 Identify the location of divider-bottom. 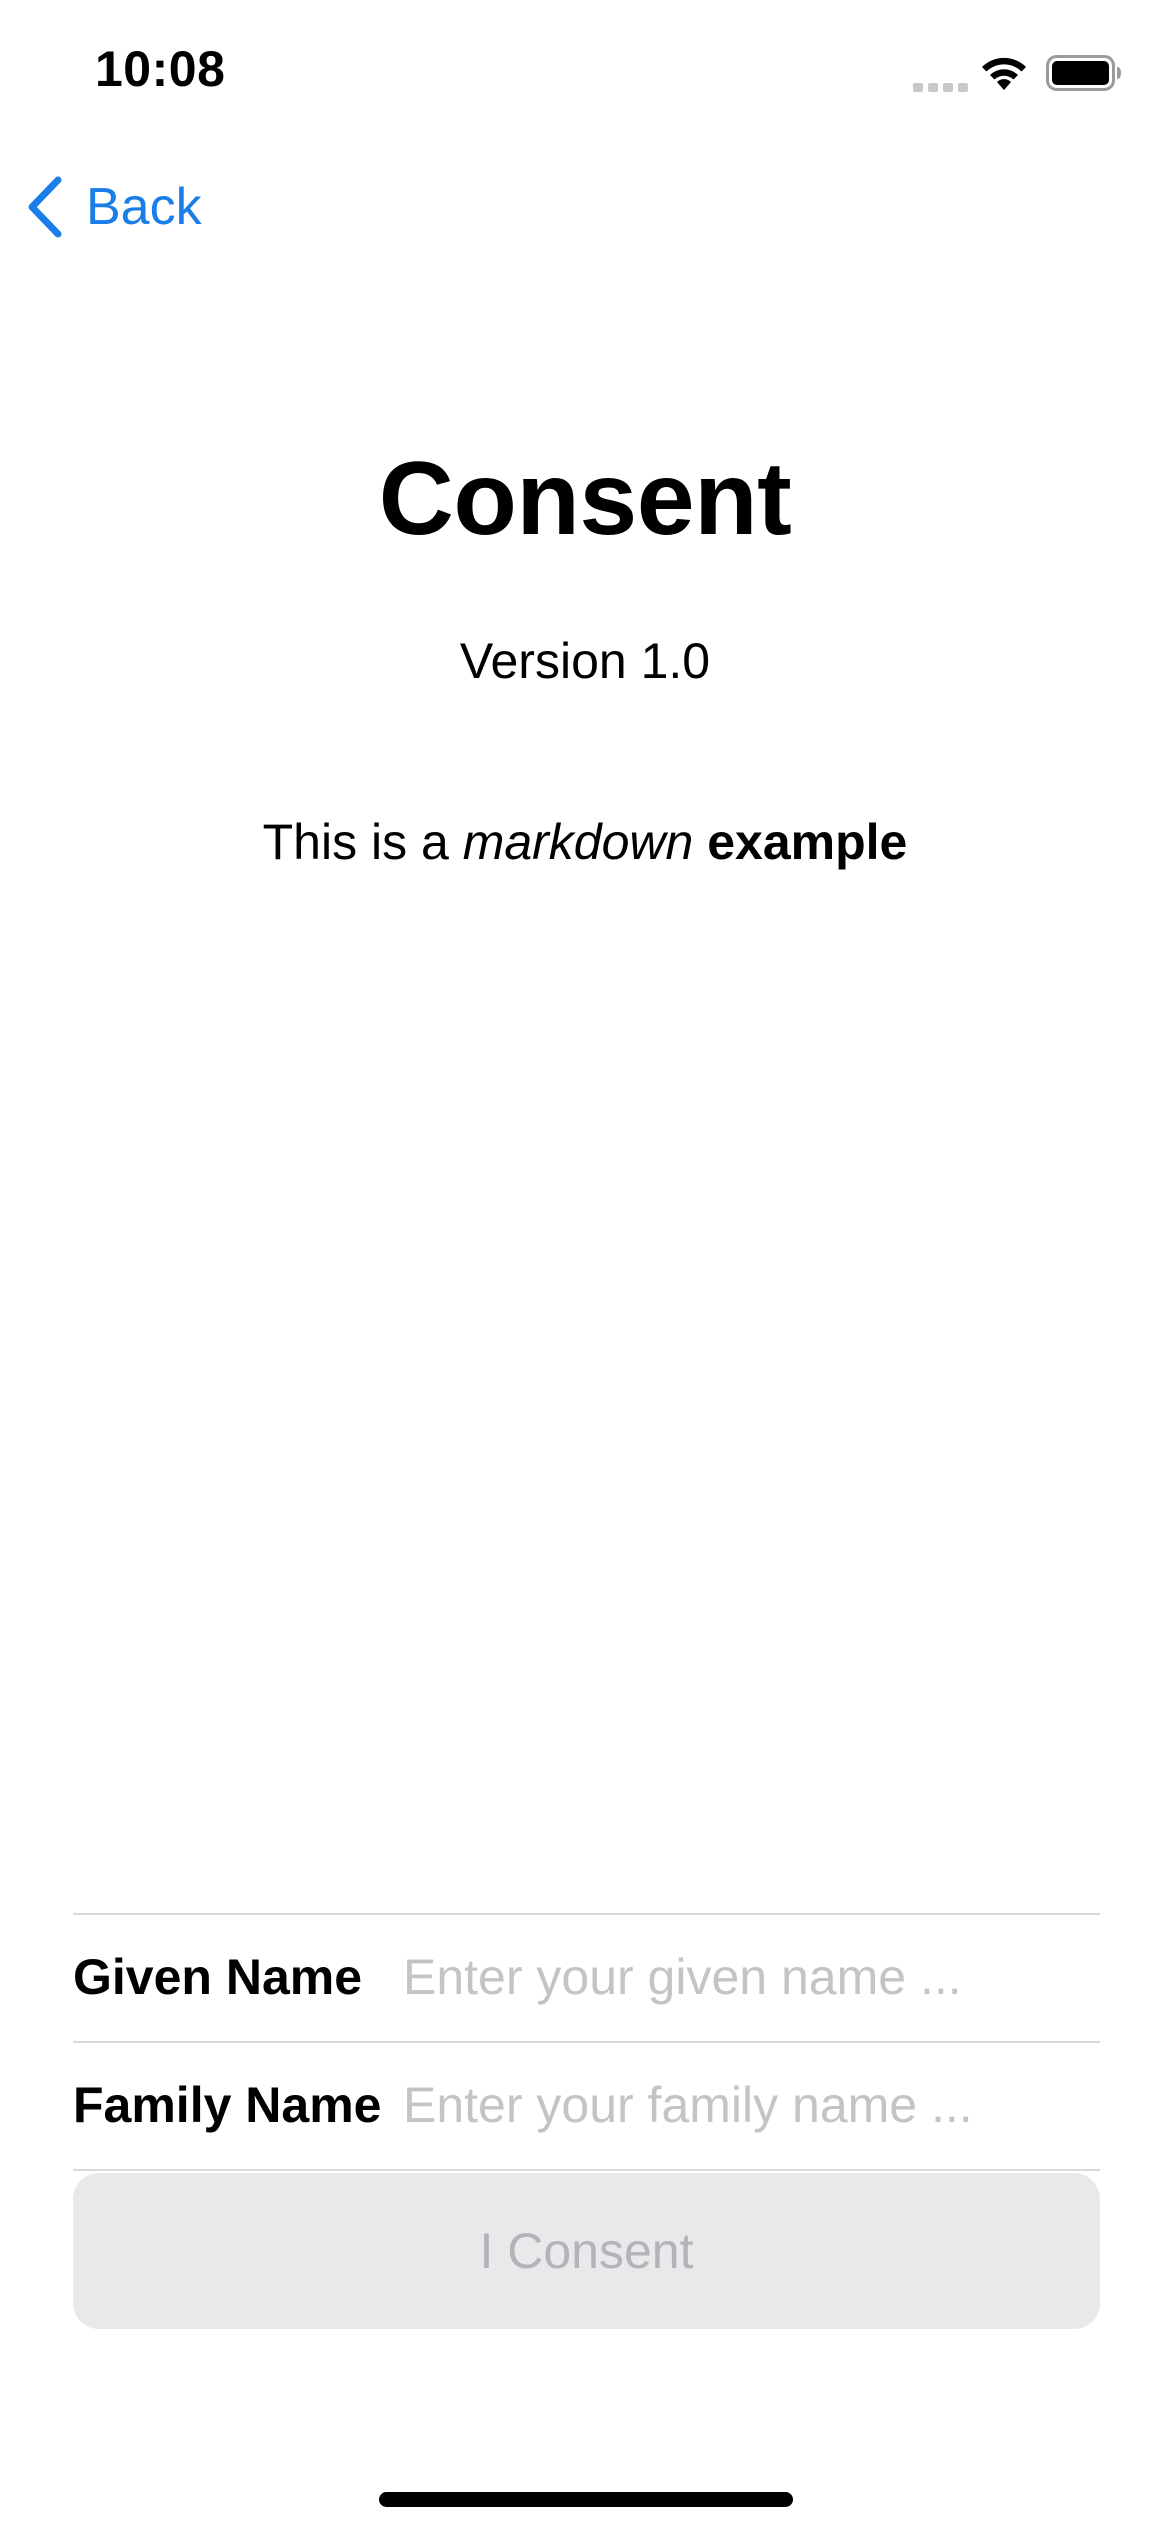
(586, 2170).